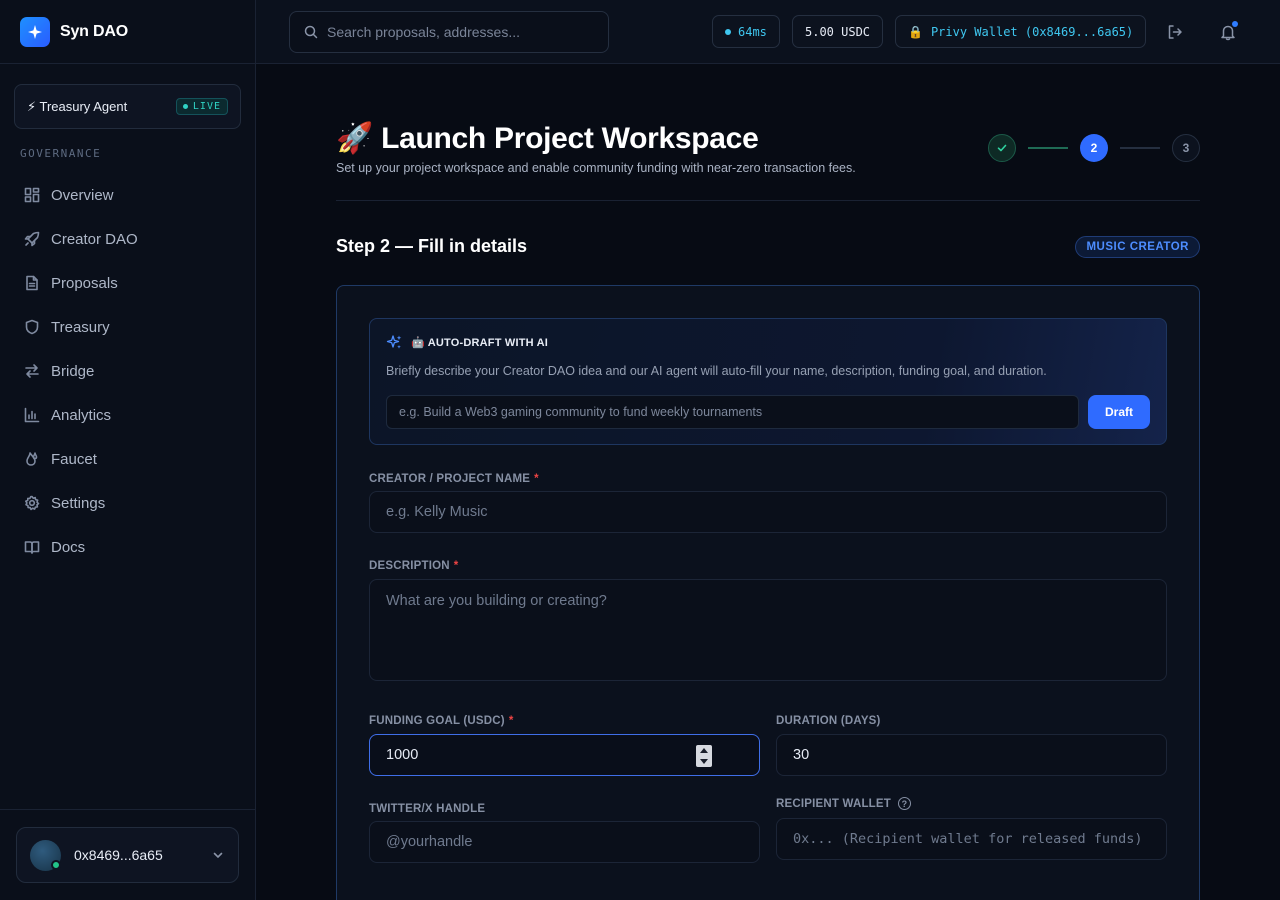 The image size is (1280, 900). I want to click on increment-icon, so click(704, 750).